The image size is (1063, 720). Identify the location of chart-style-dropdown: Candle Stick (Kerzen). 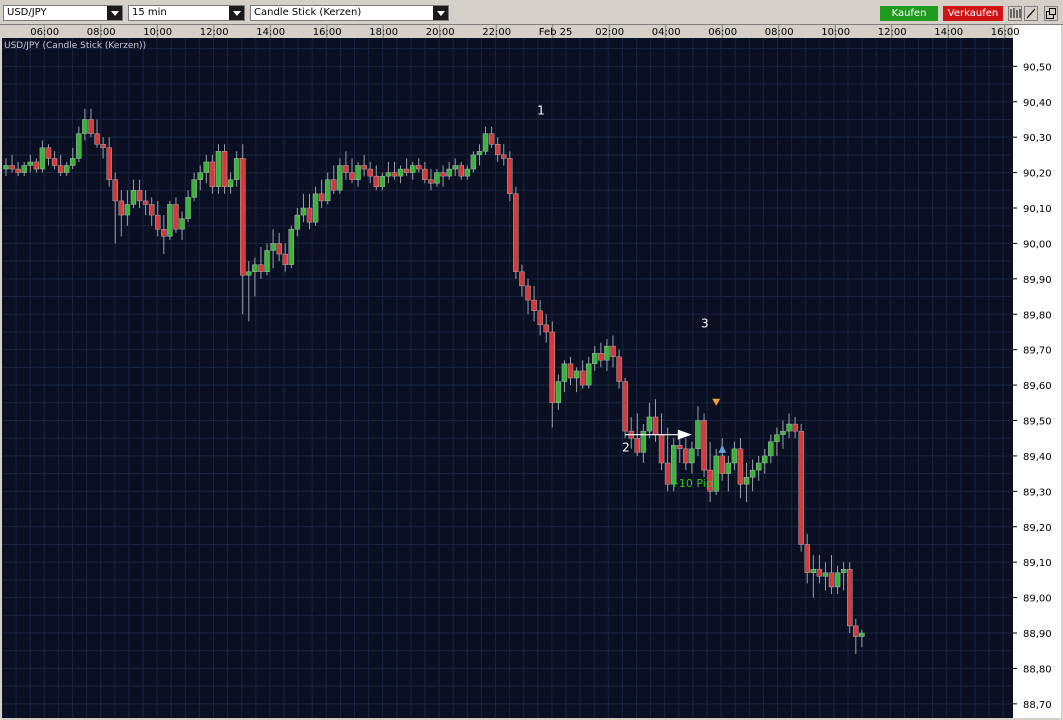
(349, 13).